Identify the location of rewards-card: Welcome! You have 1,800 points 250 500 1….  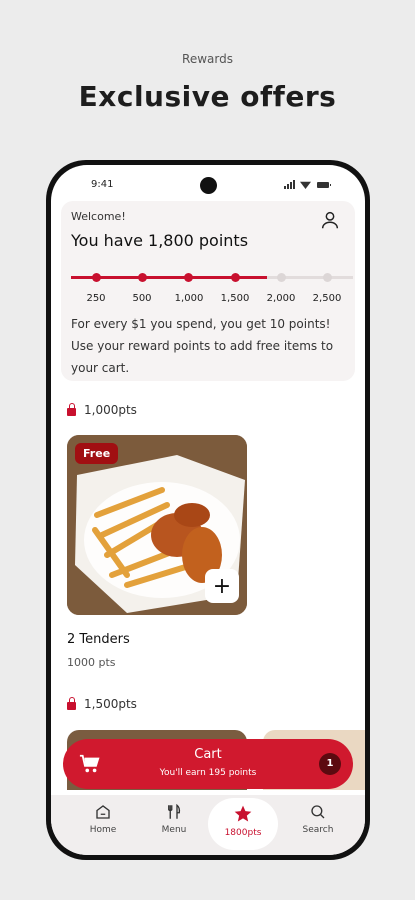
(208, 291).